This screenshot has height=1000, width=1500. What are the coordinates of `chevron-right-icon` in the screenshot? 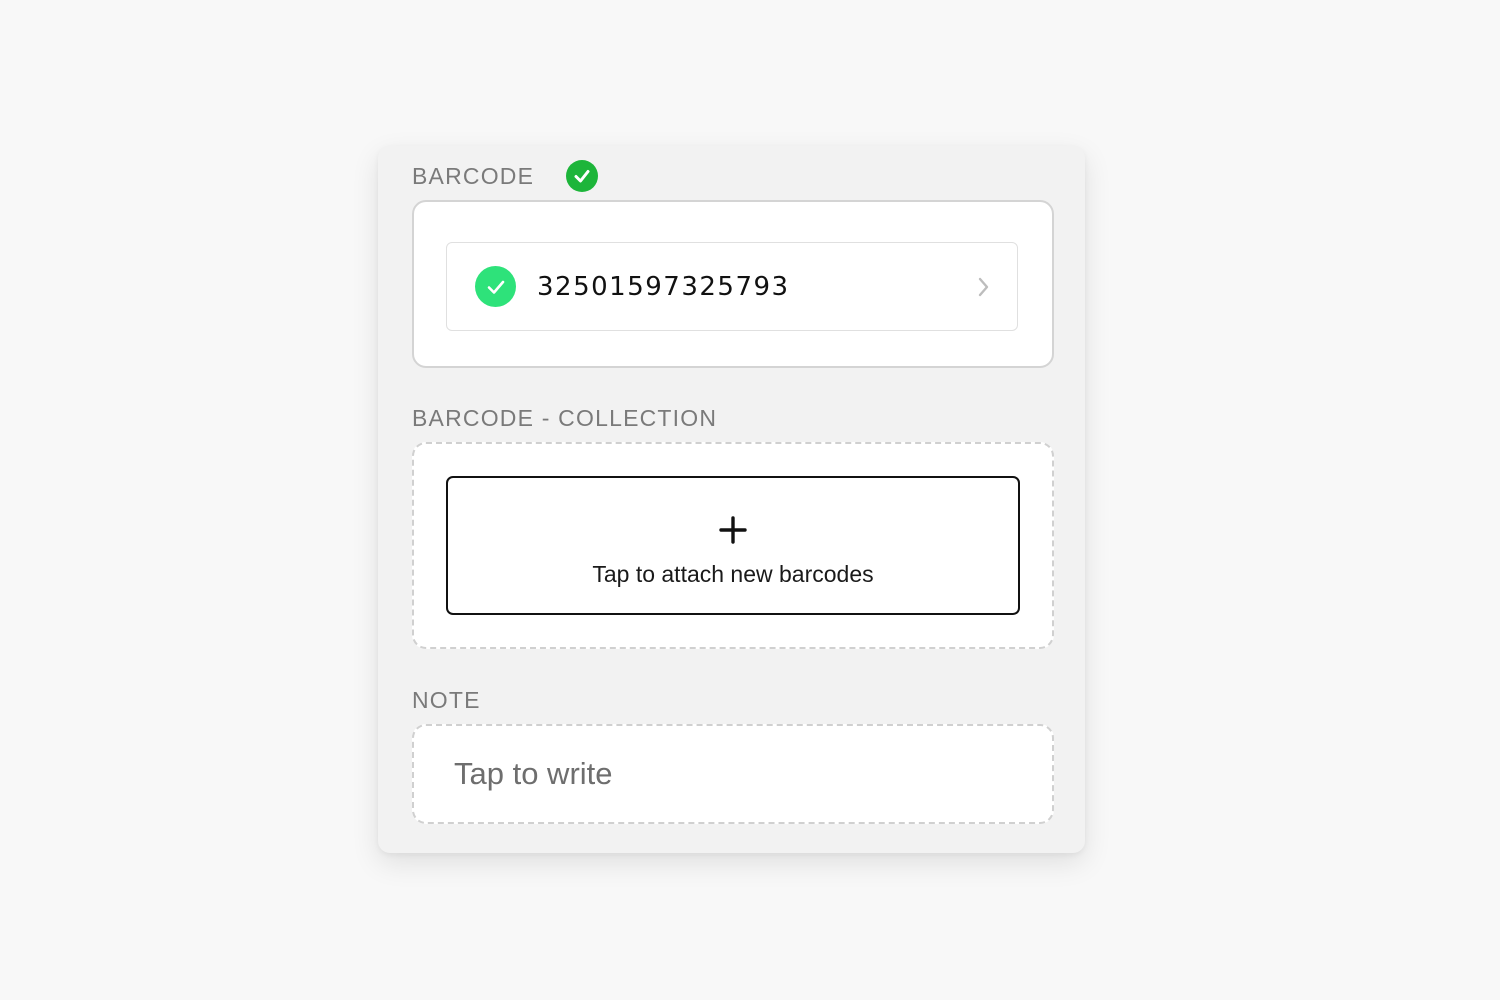 It's located at (984, 287).